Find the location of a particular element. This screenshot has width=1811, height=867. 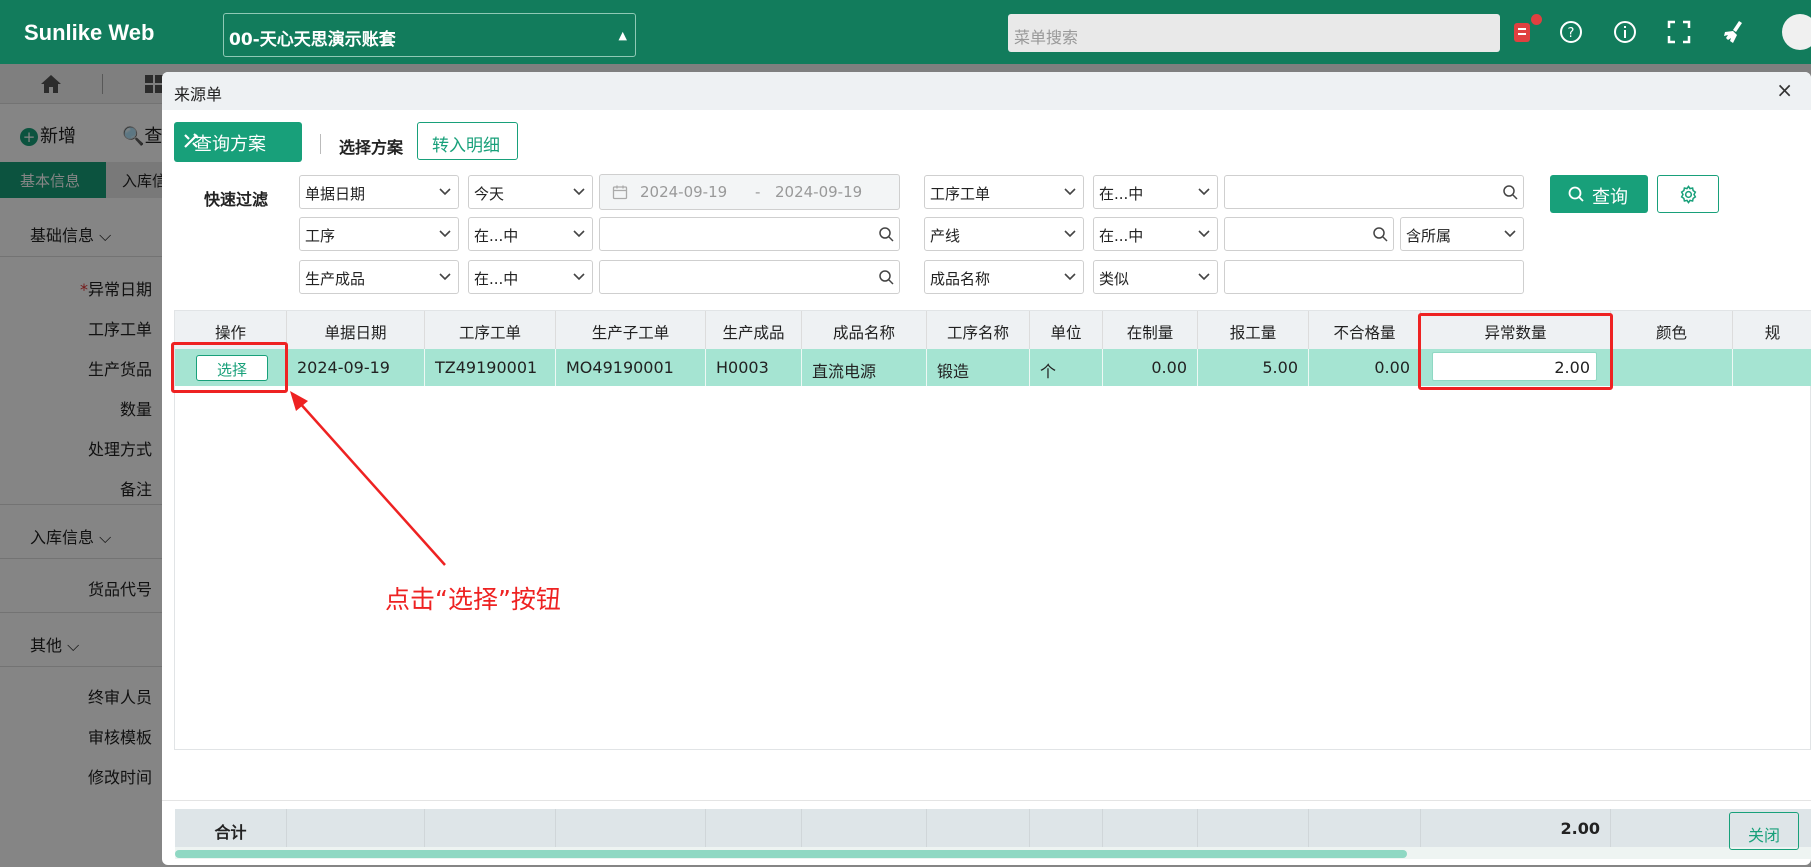

highlight-abnormal-qty is located at coordinates (1515, 351).